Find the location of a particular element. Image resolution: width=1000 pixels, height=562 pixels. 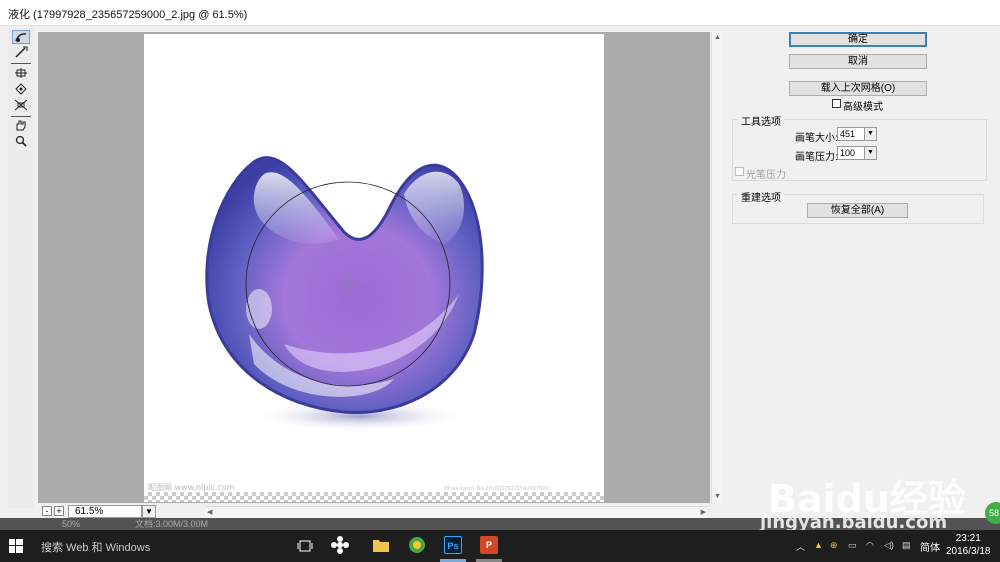

ps-doc-size: 文档:3.00M/3.00M is located at coordinates (172, 524).